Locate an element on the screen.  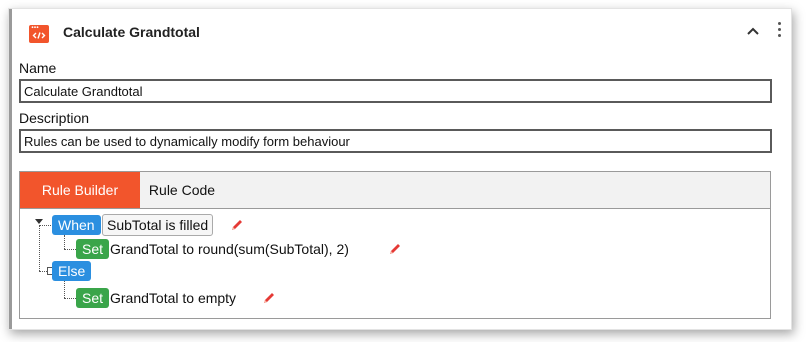
code-window-icon is located at coordinates (39, 34).